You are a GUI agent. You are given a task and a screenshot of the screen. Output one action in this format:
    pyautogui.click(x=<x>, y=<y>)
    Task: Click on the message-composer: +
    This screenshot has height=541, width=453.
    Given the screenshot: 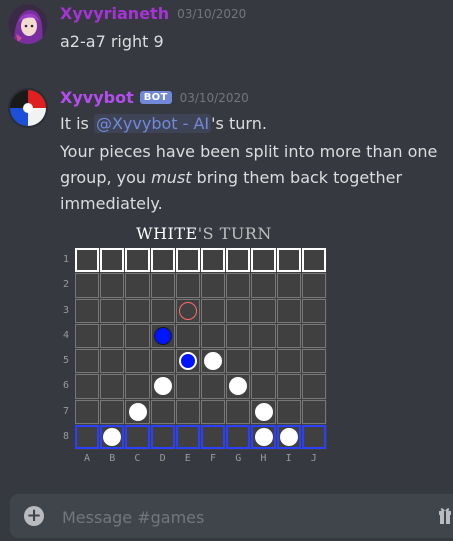 What is the action you would take?
    pyautogui.click(x=231, y=516)
    